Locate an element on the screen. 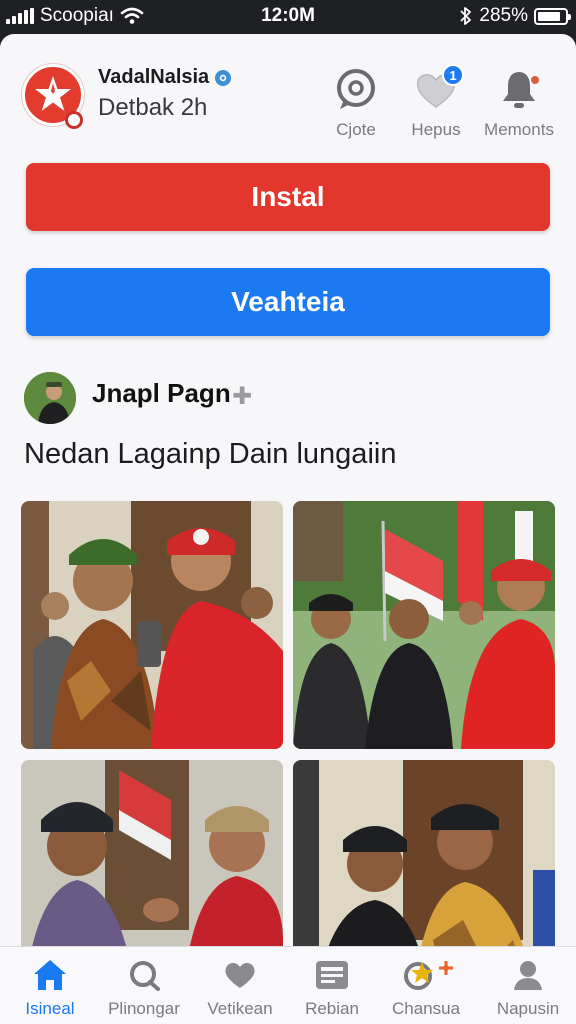 This screenshot has height=1024, width=576. account-name-row: VadalNalsia is located at coordinates (165, 77).